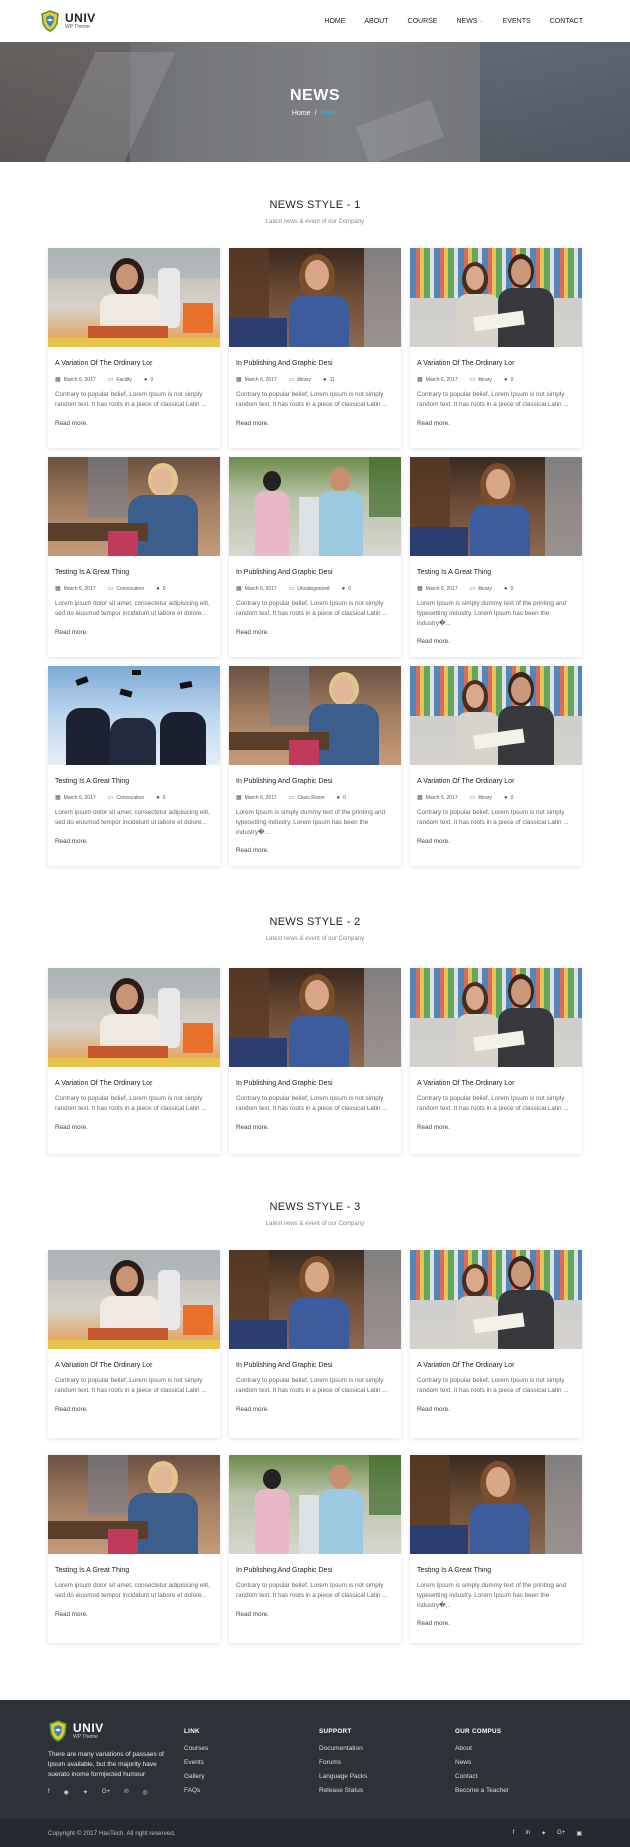 This screenshot has height=1847, width=630. Describe the element at coordinates (85, 1792) in the screenshot. I see `twitter-icon: ✦` at that location.